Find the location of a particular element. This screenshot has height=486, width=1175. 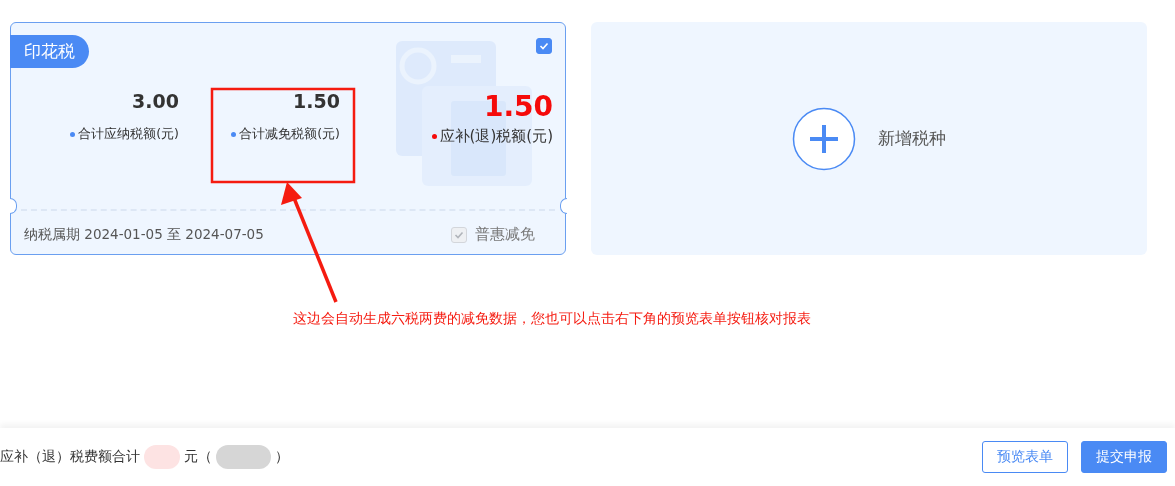

paren-close: ） is located at coordinates (282, 457).